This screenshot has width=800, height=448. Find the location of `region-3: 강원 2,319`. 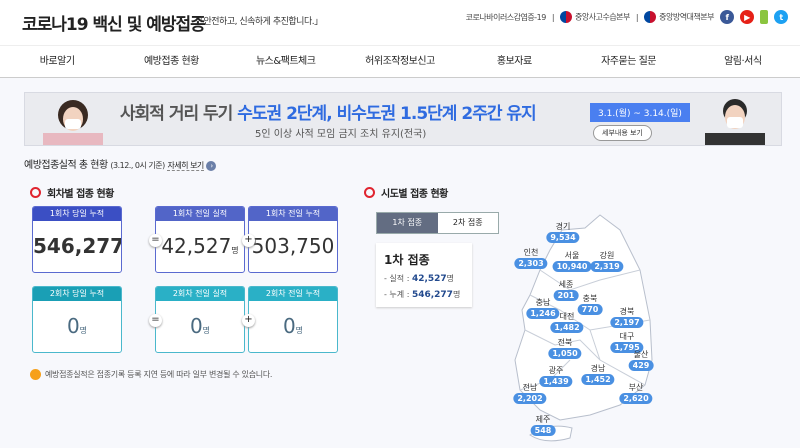

region-3: 강원 2,319 is located at coordinates (607, 261).